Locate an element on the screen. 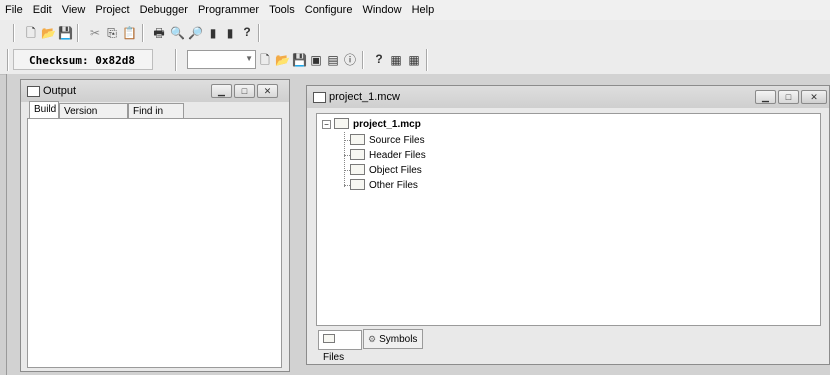  project-title: project_1.mcw is located at coordinates (364, 97).